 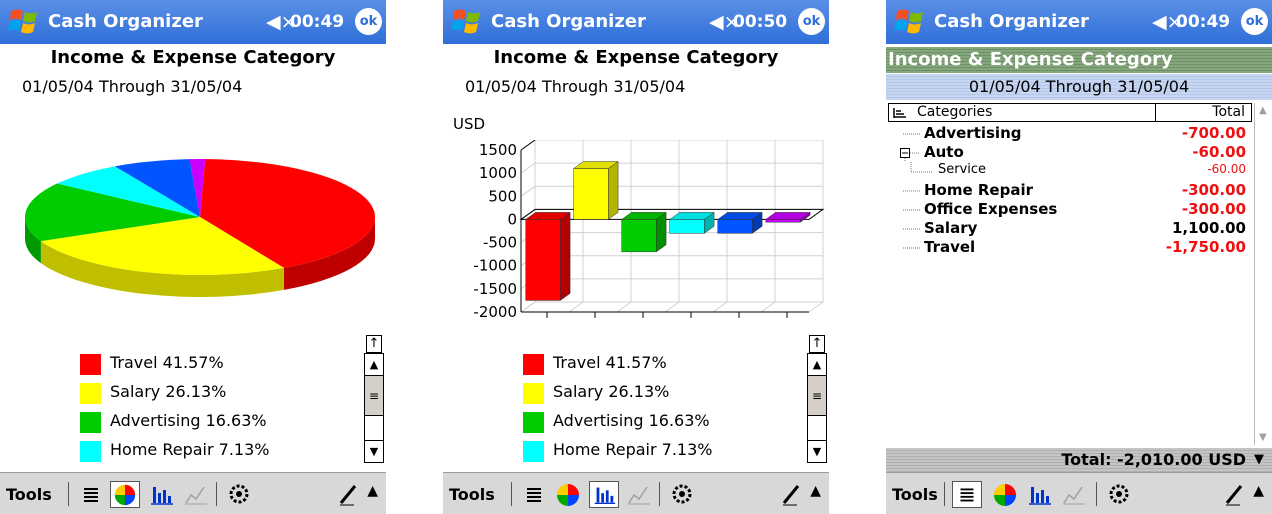 I want to click on column-header-total: Total, so click(x=1203, y=112).